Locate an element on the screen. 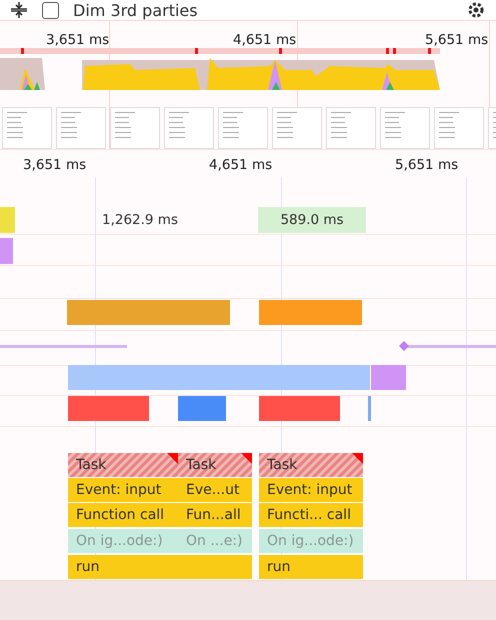 The width and height of the screenshot is (496, 620). event-bar: Function call is located at coordinates (123, 515).